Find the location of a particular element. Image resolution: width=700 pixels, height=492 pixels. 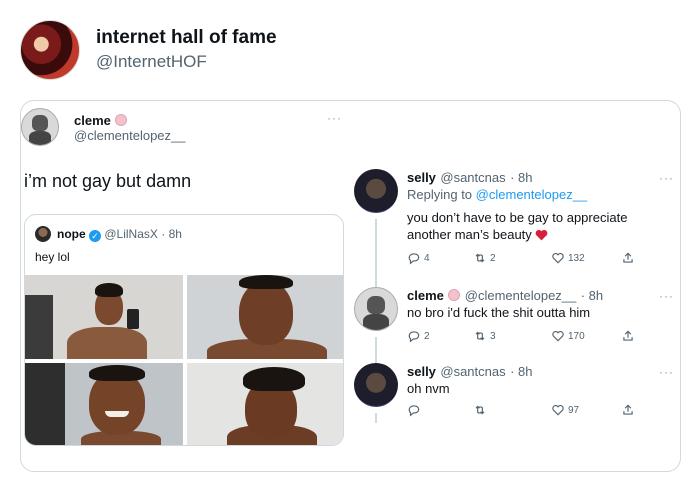

verified-icon: ✓ is located at coordinates (95, 236).